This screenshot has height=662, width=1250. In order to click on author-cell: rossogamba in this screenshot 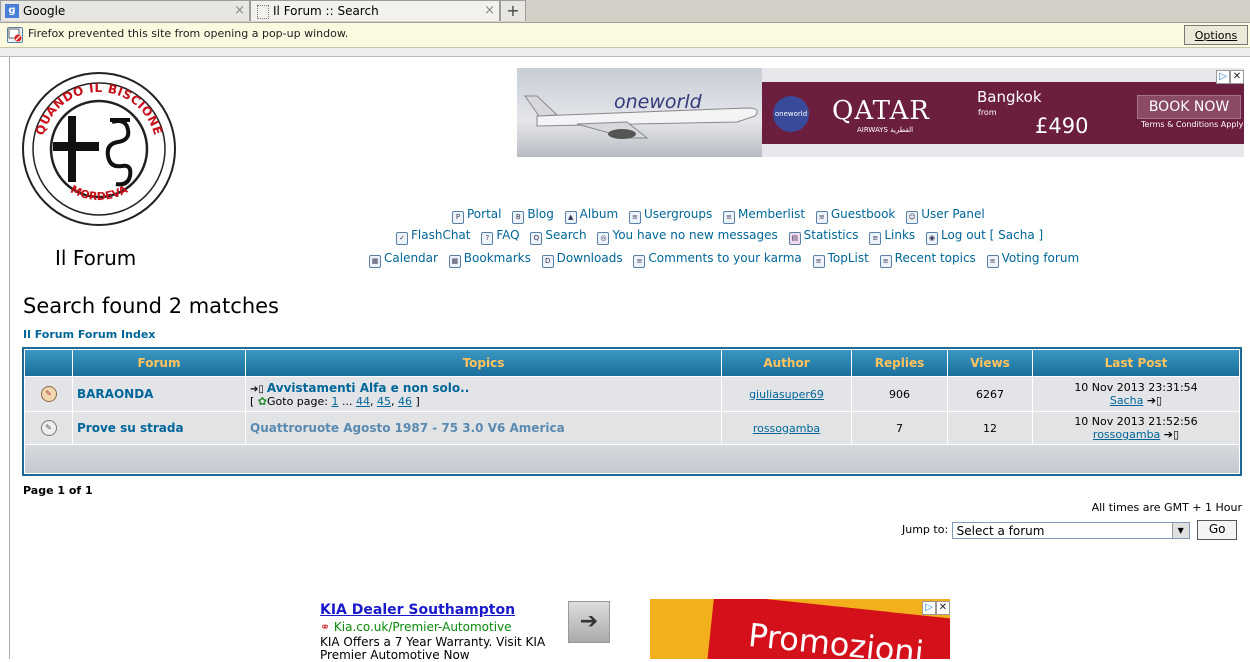, I will do `click(786, 428)`.